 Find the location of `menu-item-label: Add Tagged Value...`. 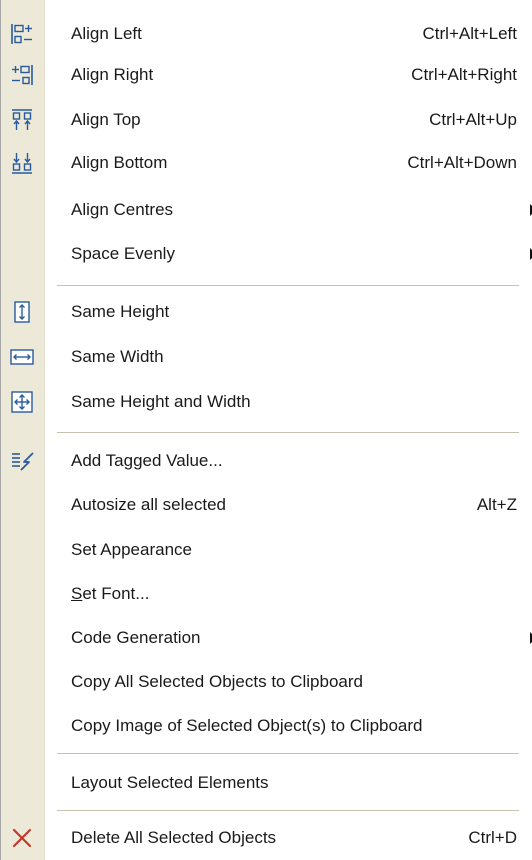

menu-item-label: Add Tagged Value... is located at coordinates (147, 460).